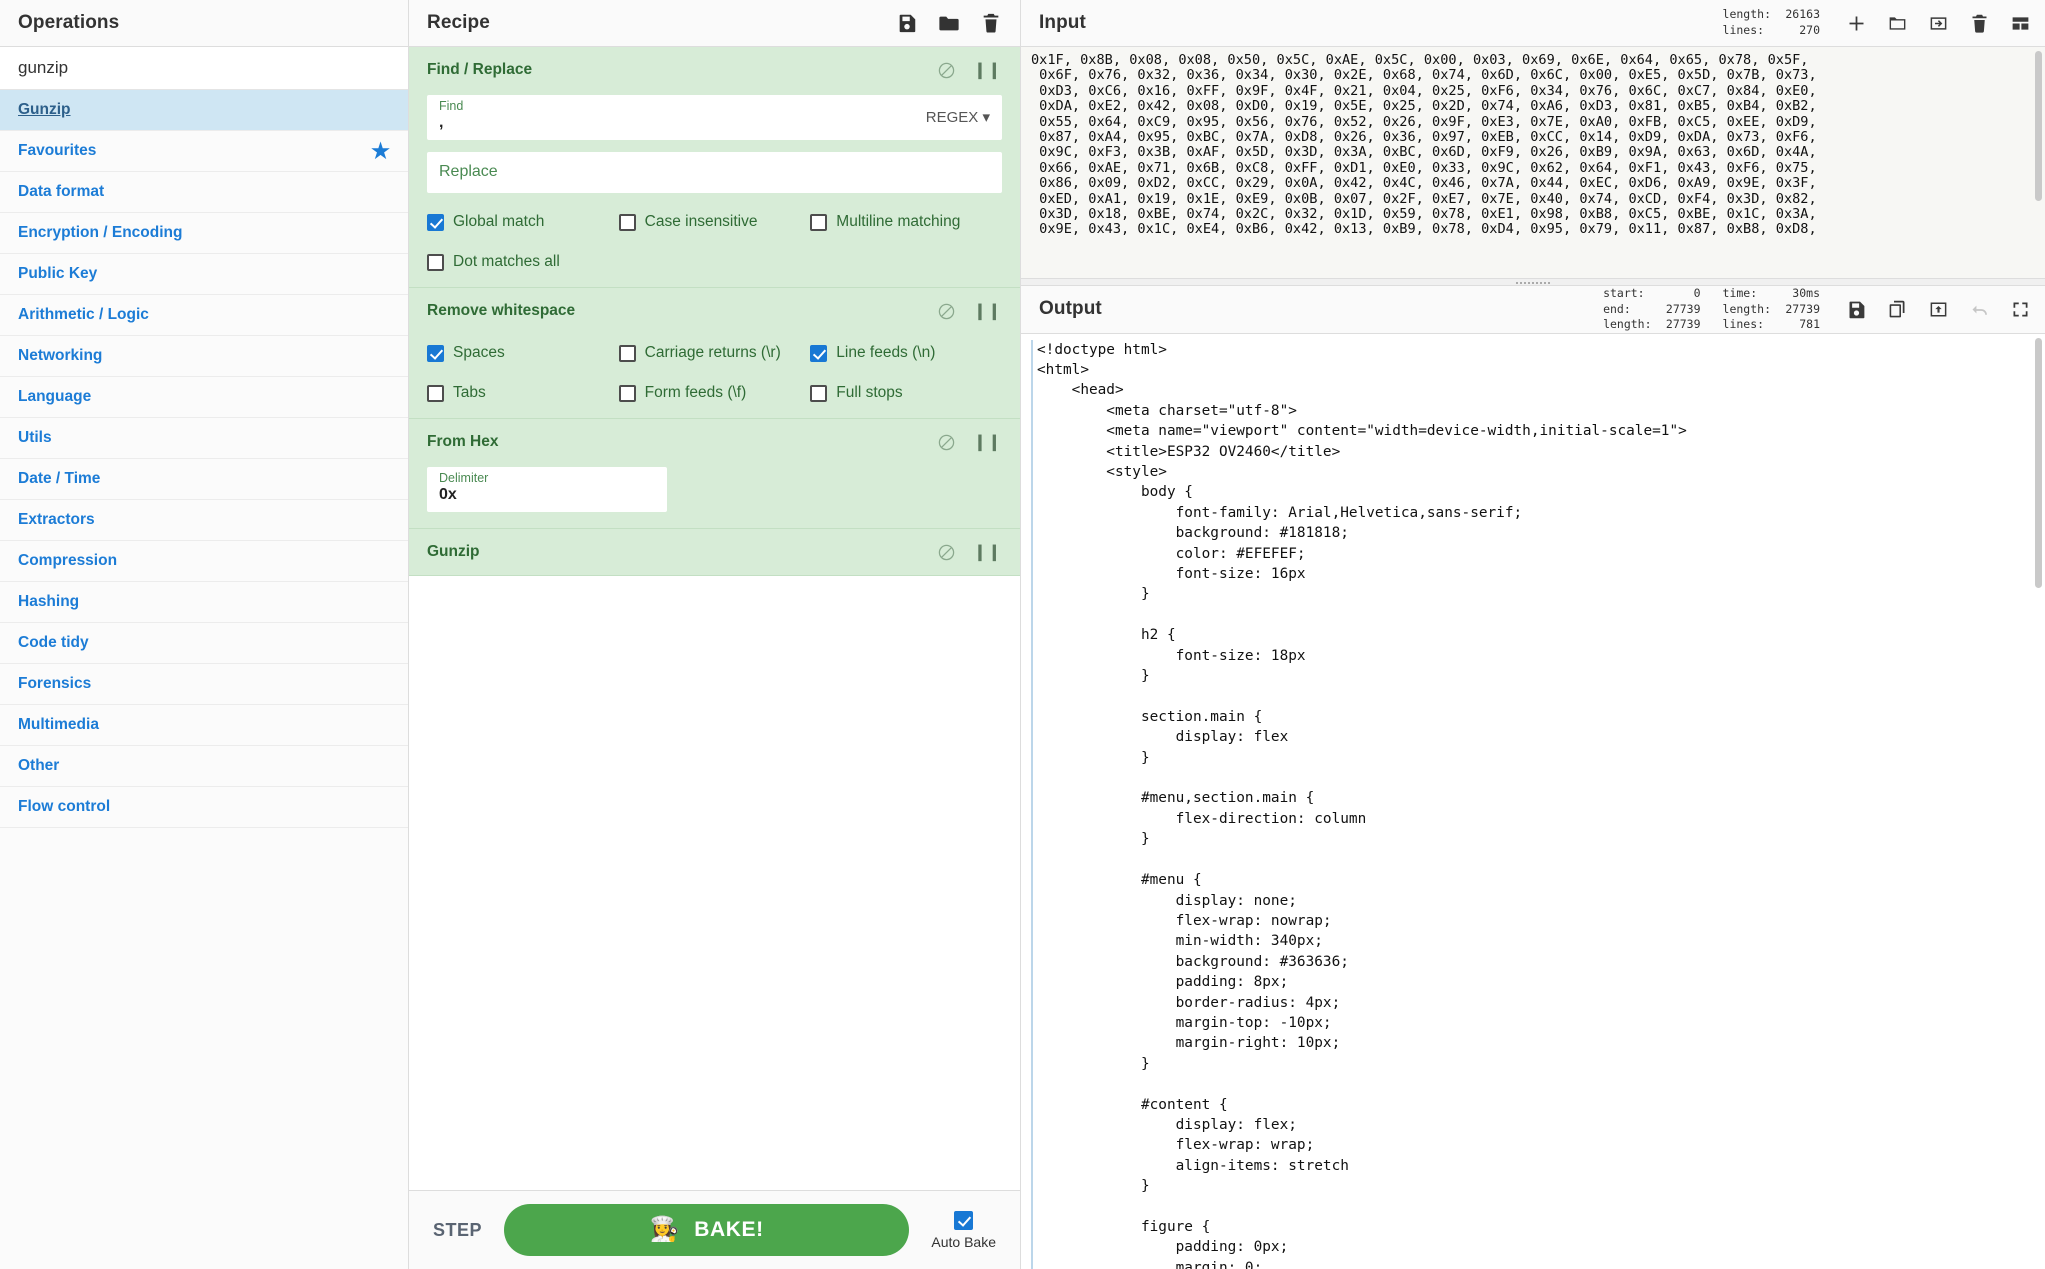 The height and width of the screenshot is (1269, 2045). I want to click on io-splitter, so click(1533, 282).